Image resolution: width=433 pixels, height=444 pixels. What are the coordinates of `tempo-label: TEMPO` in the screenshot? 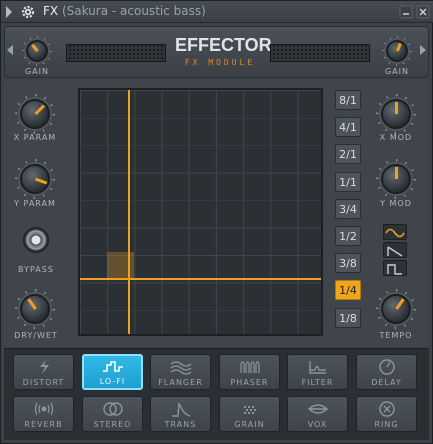 It's located at (396, 335).